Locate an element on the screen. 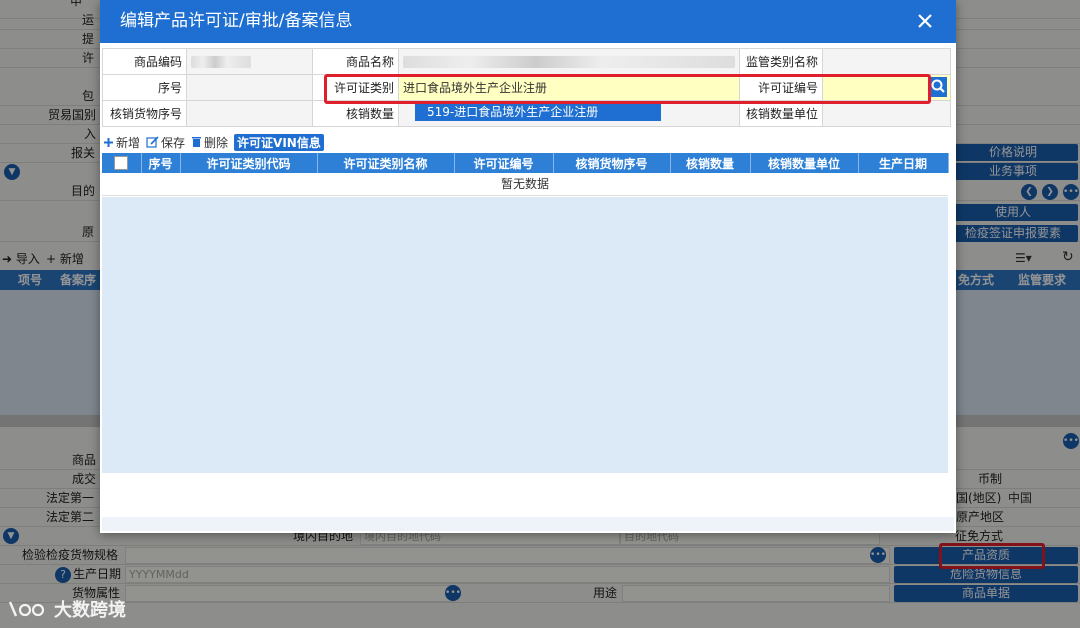  watermark-text: 大数跨境 is located at coordinates (90, 610).